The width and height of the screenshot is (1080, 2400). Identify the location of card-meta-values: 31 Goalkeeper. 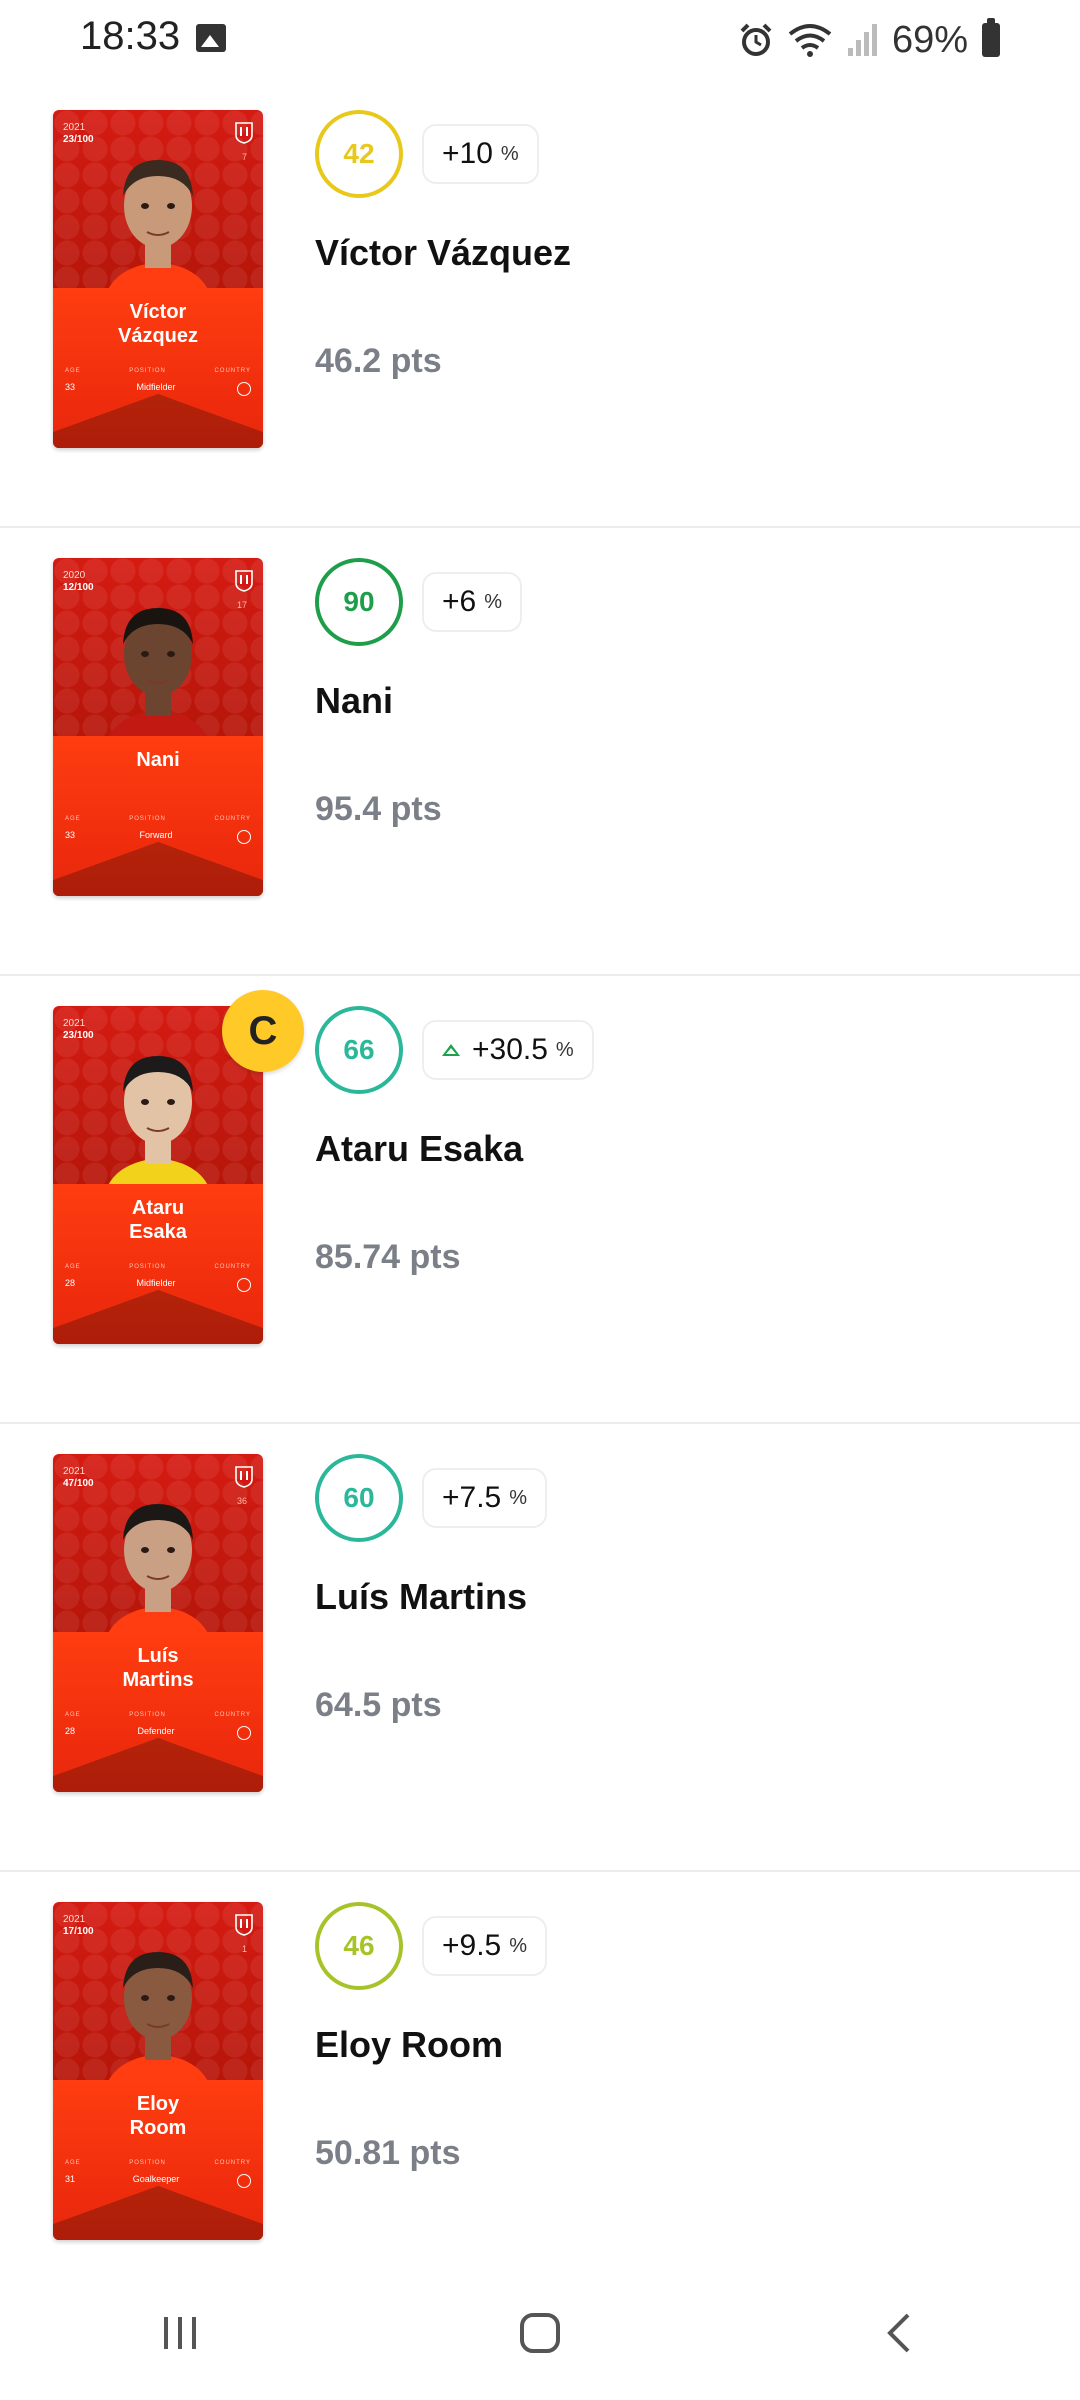
(158, 2181).